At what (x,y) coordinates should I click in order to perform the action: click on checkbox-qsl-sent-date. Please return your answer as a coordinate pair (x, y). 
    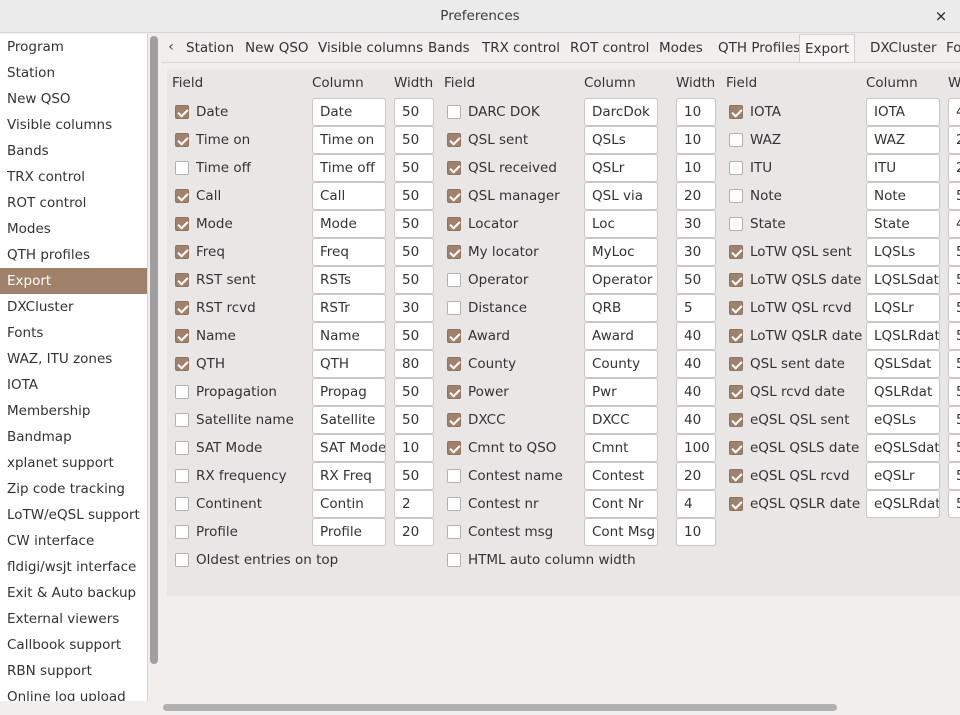
    Looking at the image, I should click on (736, 364).